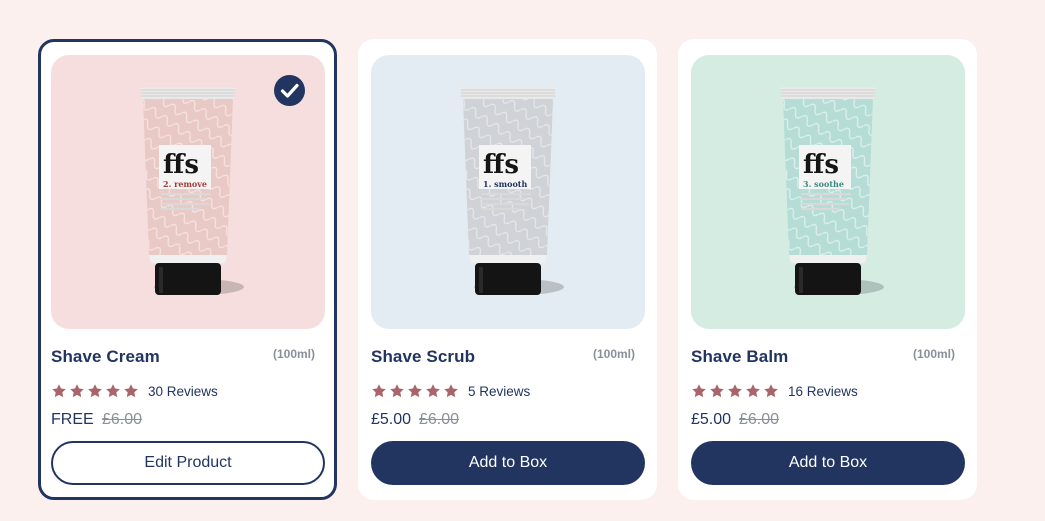 This screenshot has height=521, width=1045. I want to click on product-name: Shave Balm, so click(739, 357).